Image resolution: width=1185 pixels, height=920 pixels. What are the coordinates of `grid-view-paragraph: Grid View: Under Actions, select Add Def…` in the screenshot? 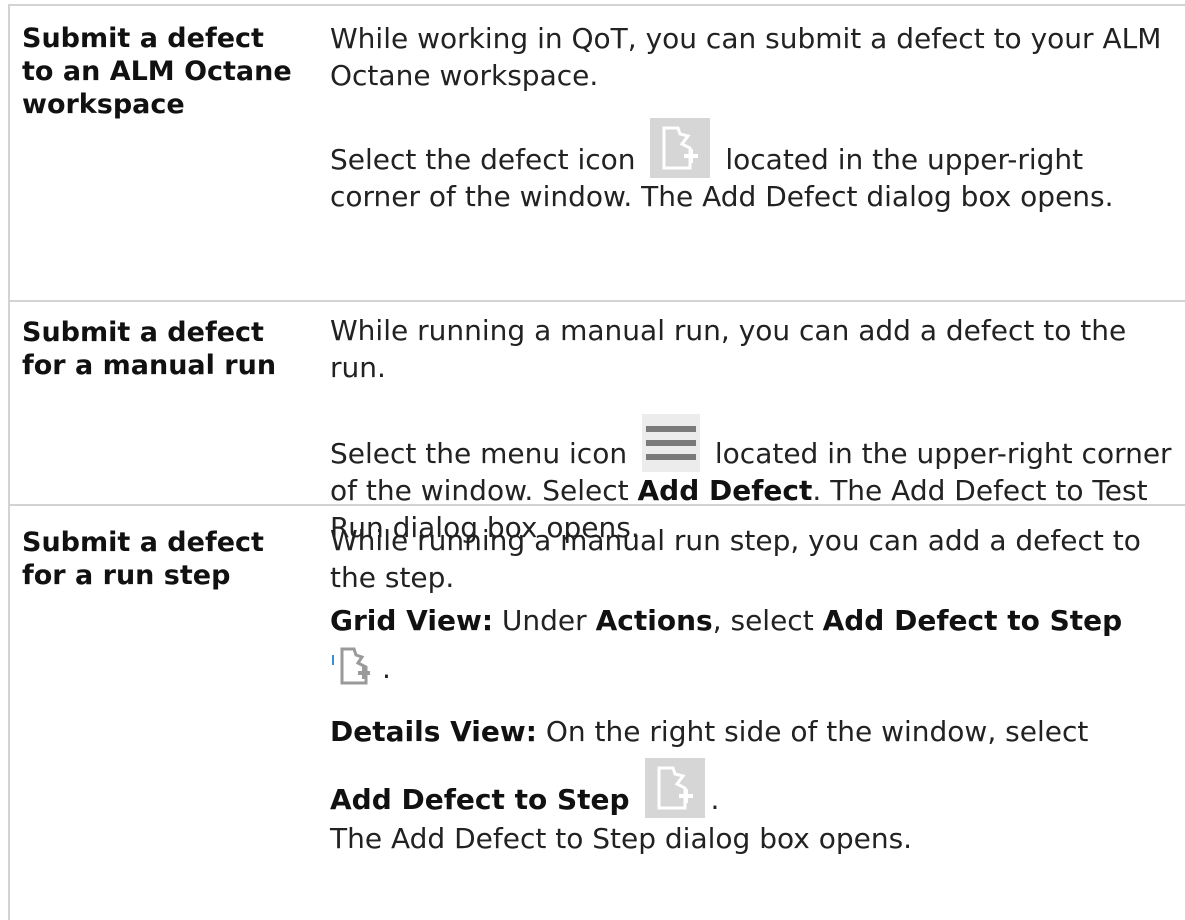 It's located at (726, 620).